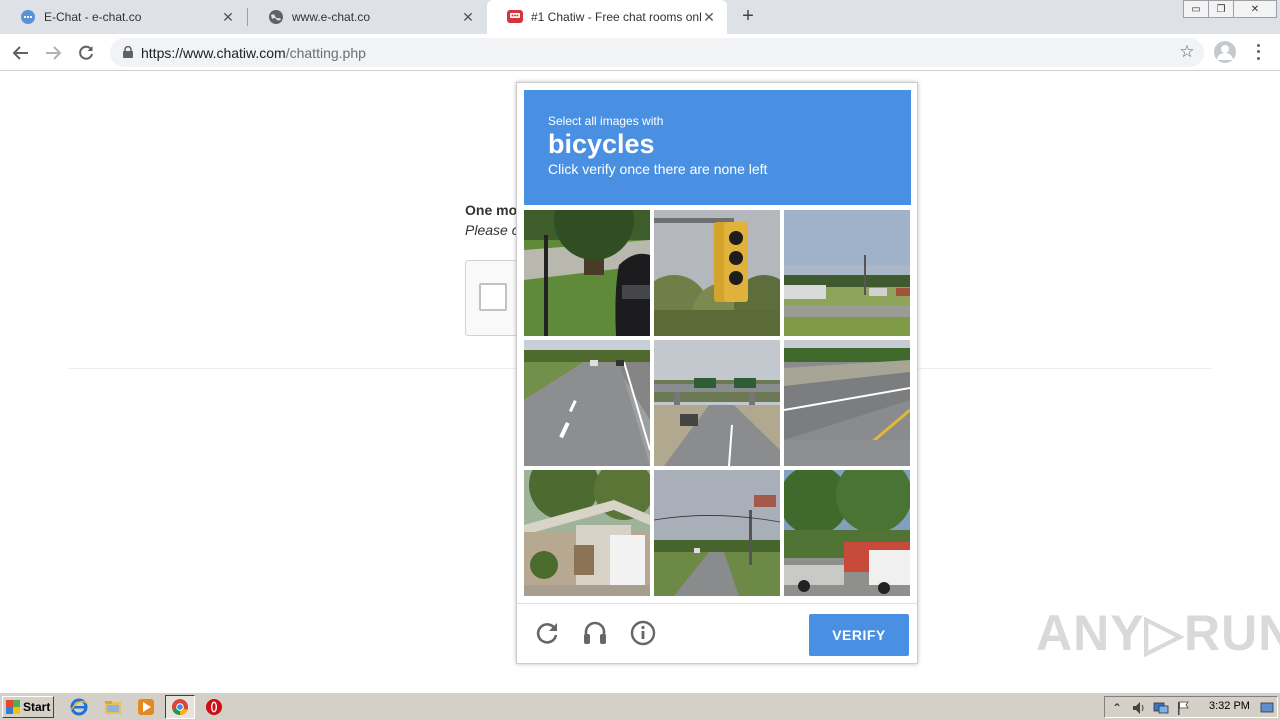  Describe the element at coordinates (547, 633) in the screenshot. I see `reload-challenge-icon` at that location.